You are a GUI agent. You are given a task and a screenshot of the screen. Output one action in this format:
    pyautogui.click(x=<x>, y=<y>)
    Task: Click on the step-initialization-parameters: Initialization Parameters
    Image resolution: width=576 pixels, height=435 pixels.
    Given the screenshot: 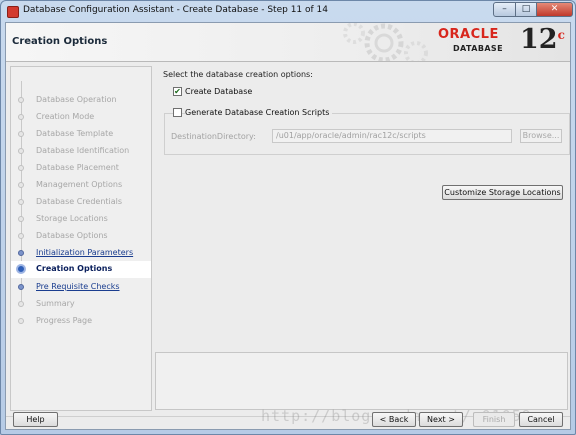 What is the action you would take?
    pyautogui.click(x=81, y=253)
    